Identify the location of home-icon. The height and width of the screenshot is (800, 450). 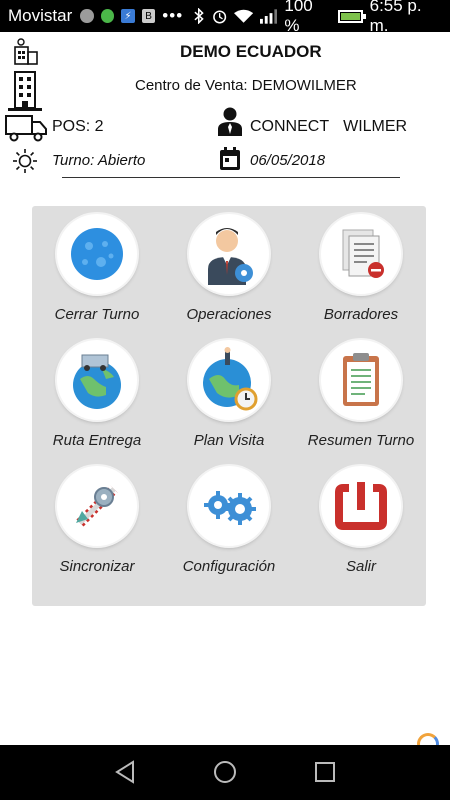
(225, 772).